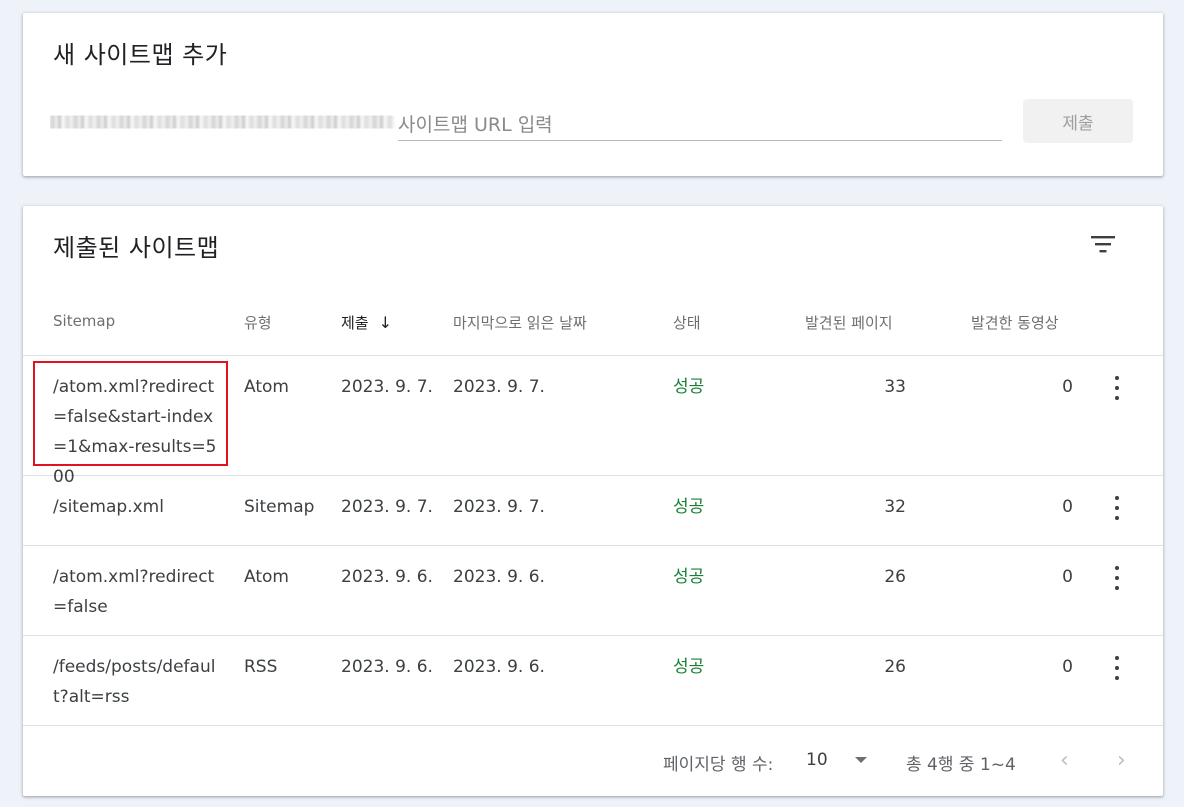  What do you see at coordinates (134, 592) in the screenshot?
I see `cell-path: /atom.xml?redirect=false` at bounding box center [134, 592].